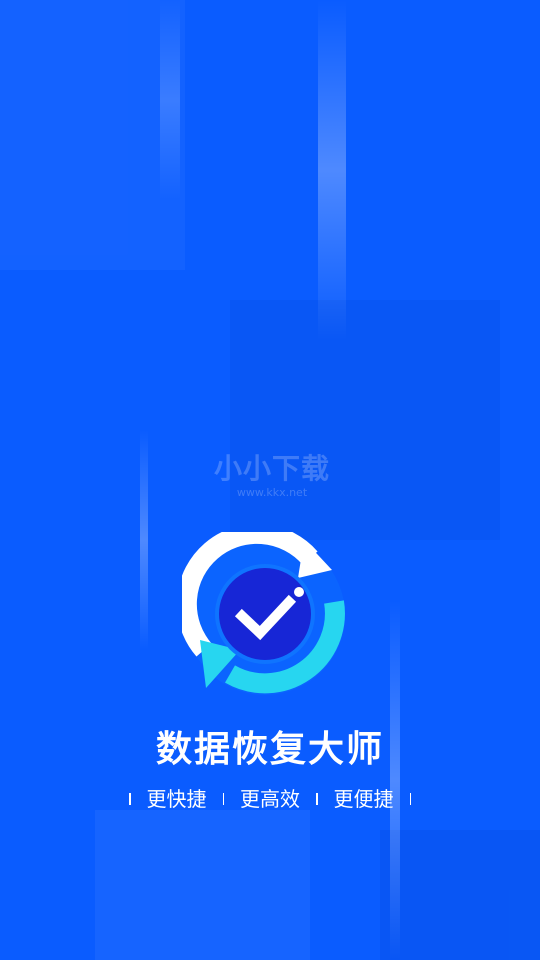 This screenshot has height=960, width=540. I want to click on slogan-bar: 更快捷 更高效 更便捷, so click(270, 799).